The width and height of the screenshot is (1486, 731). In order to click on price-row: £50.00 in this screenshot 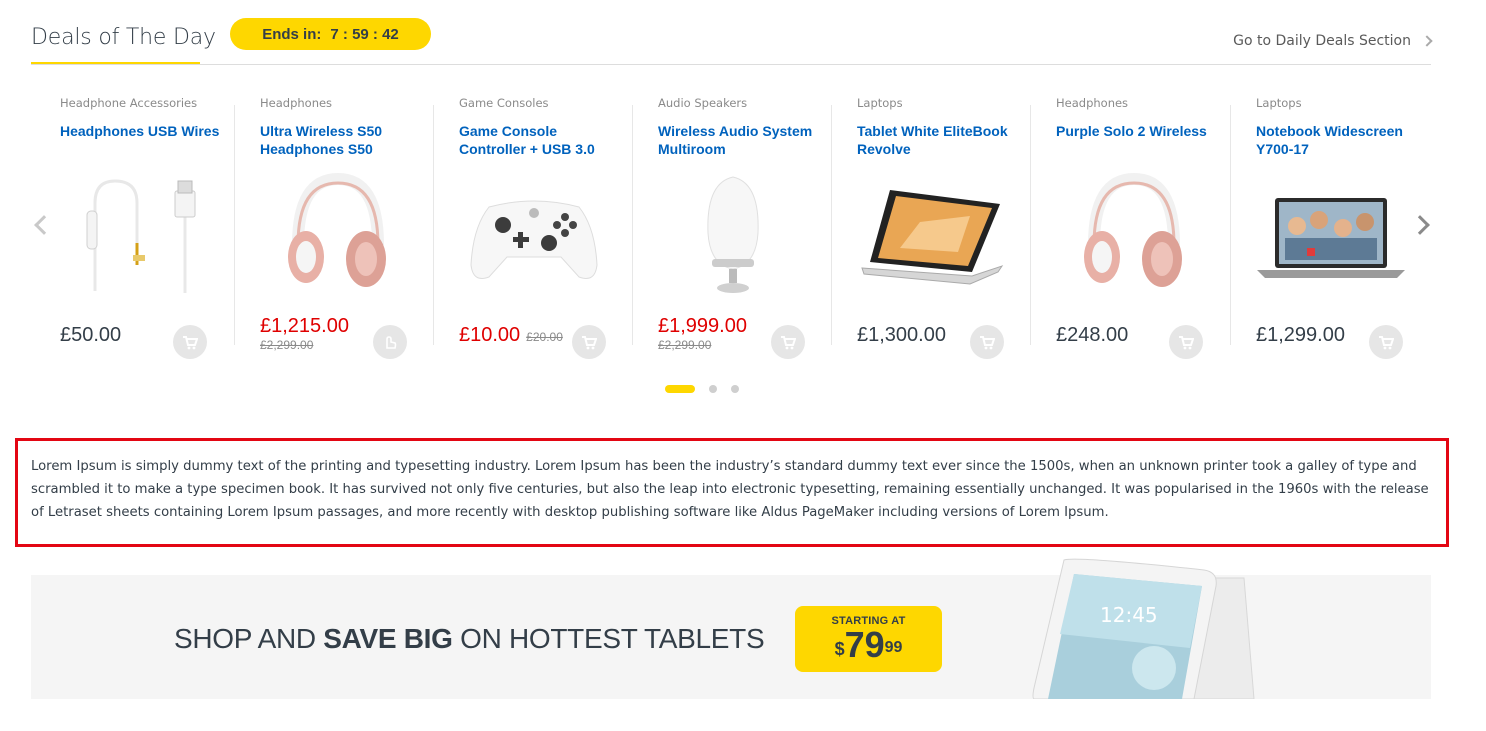, I will do `click(133, 337)`.